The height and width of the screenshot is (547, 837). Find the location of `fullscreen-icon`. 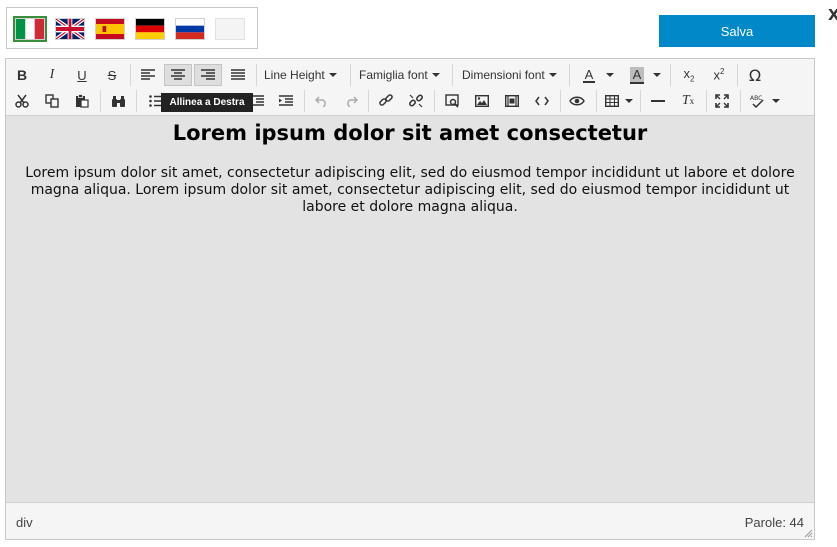

fullscreen-icon is located at coordinates (722, 101).